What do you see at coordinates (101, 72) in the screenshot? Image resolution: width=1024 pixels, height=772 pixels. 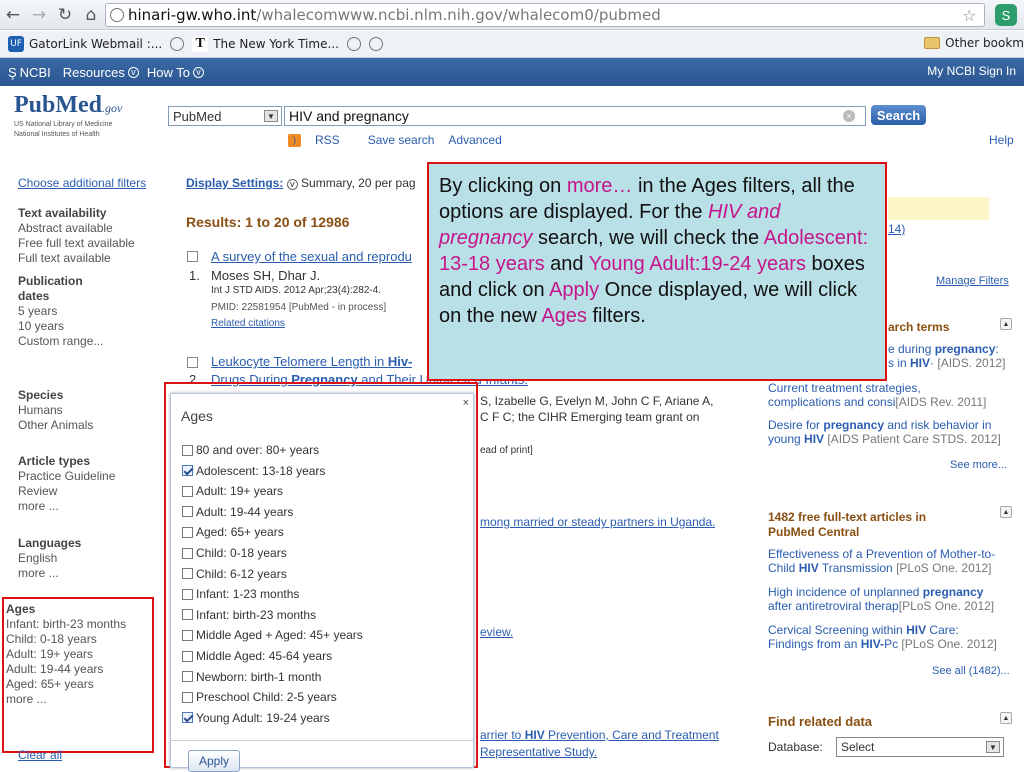 I see `resources-menu: Resources v` at bounding box center [101, 72].